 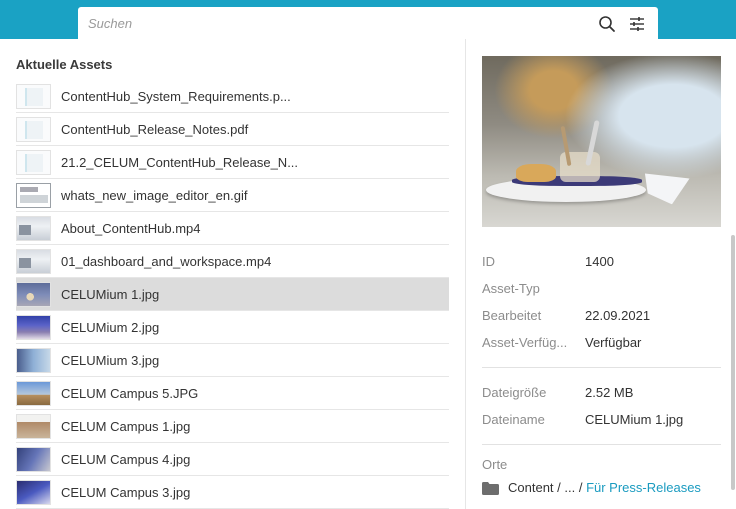 I want to click on asset-list-item: whats_new_image_editor_en.gif, so click(x=232, y=195).